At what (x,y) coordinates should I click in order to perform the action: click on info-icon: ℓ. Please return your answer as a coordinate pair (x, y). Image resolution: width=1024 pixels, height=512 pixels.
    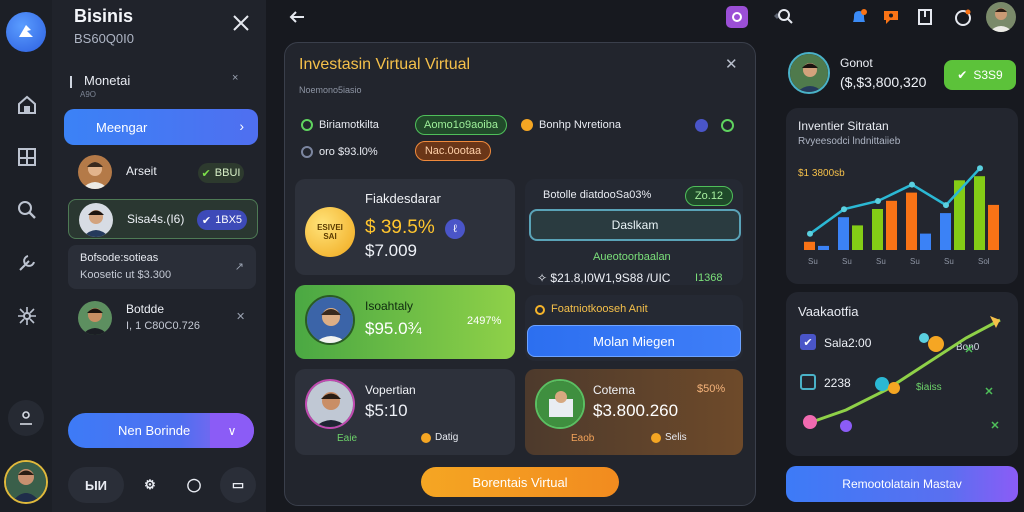
    Looking at the image, I should click on (455, 229).